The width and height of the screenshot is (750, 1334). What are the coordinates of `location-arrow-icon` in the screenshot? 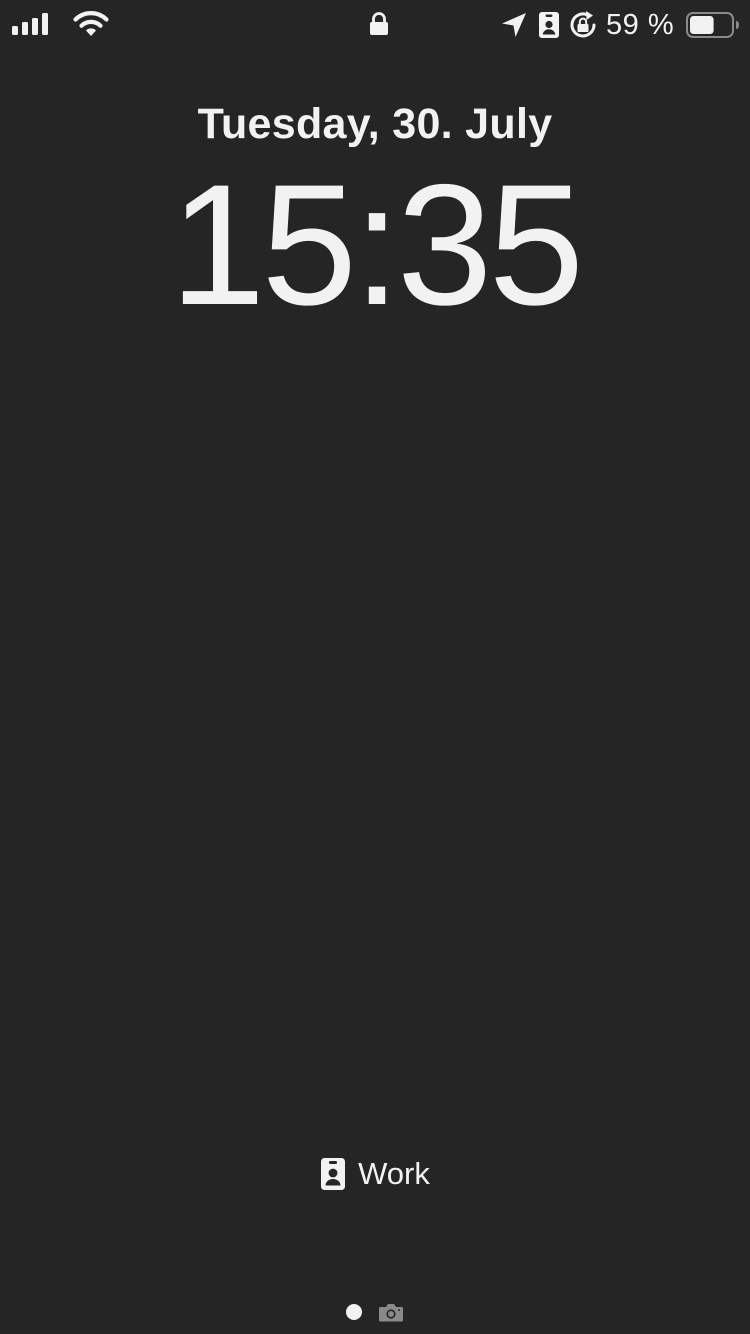 It's located at (514, 25).